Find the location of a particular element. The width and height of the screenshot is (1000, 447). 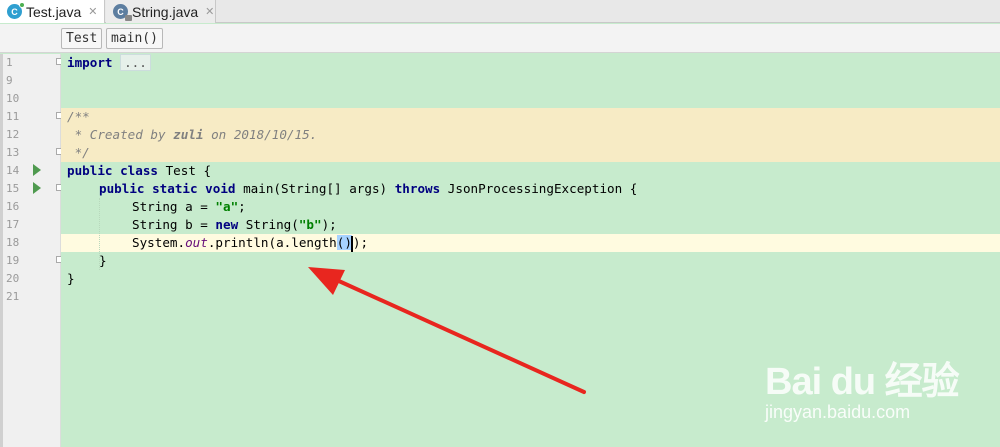

tab-label: String.java is located at coordinates (165, 11).